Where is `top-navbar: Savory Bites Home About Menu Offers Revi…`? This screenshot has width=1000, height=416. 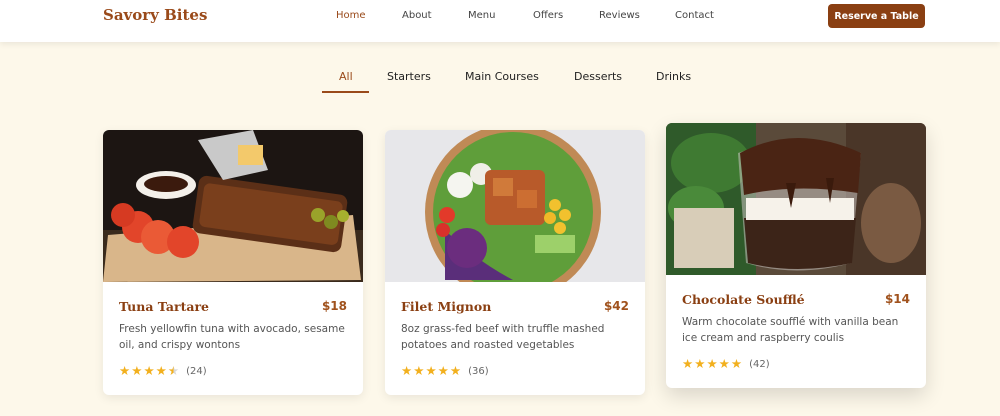
top-navbar: Savory Bites Home About Menu Offers Revi… is located at coordinates (500, 21).